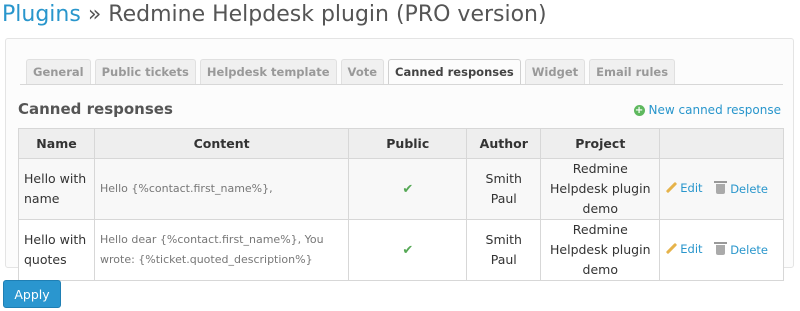  Describe the element at coordinates (362, 71) in the screenshot. I see `tab-vote: Vote` at that location.